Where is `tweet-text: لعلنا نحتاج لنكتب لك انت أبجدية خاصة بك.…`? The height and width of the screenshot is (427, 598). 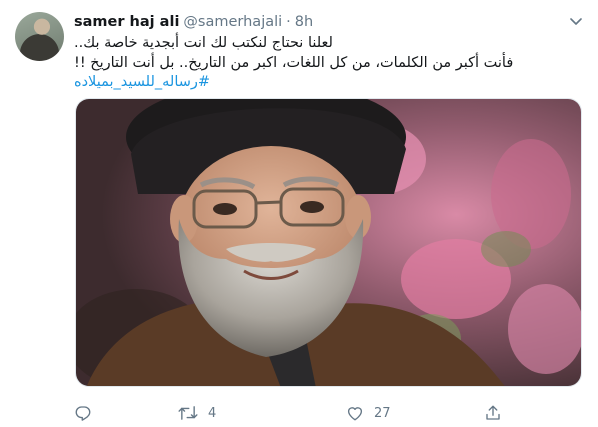
tweet-text: لعلنا نحتاج لنكتب لك انت أبجدية خاصة بك.… is located at coordinates (326, 63).